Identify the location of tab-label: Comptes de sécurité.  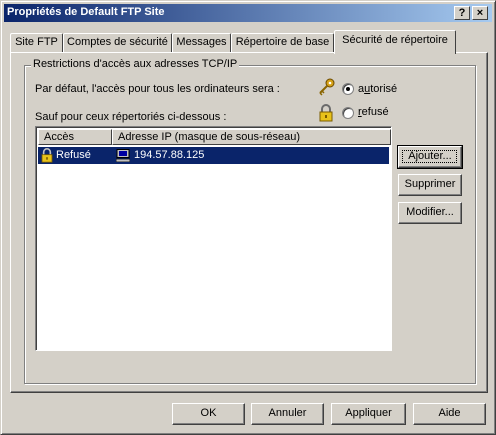
(117, 42).